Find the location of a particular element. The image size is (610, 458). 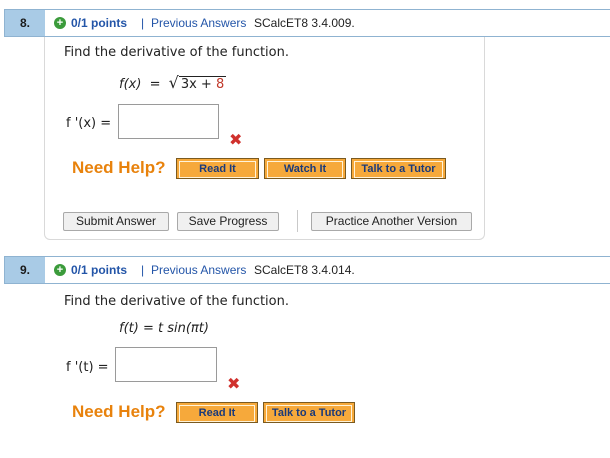

question-number: 9. is located at coordinates (24, 270).